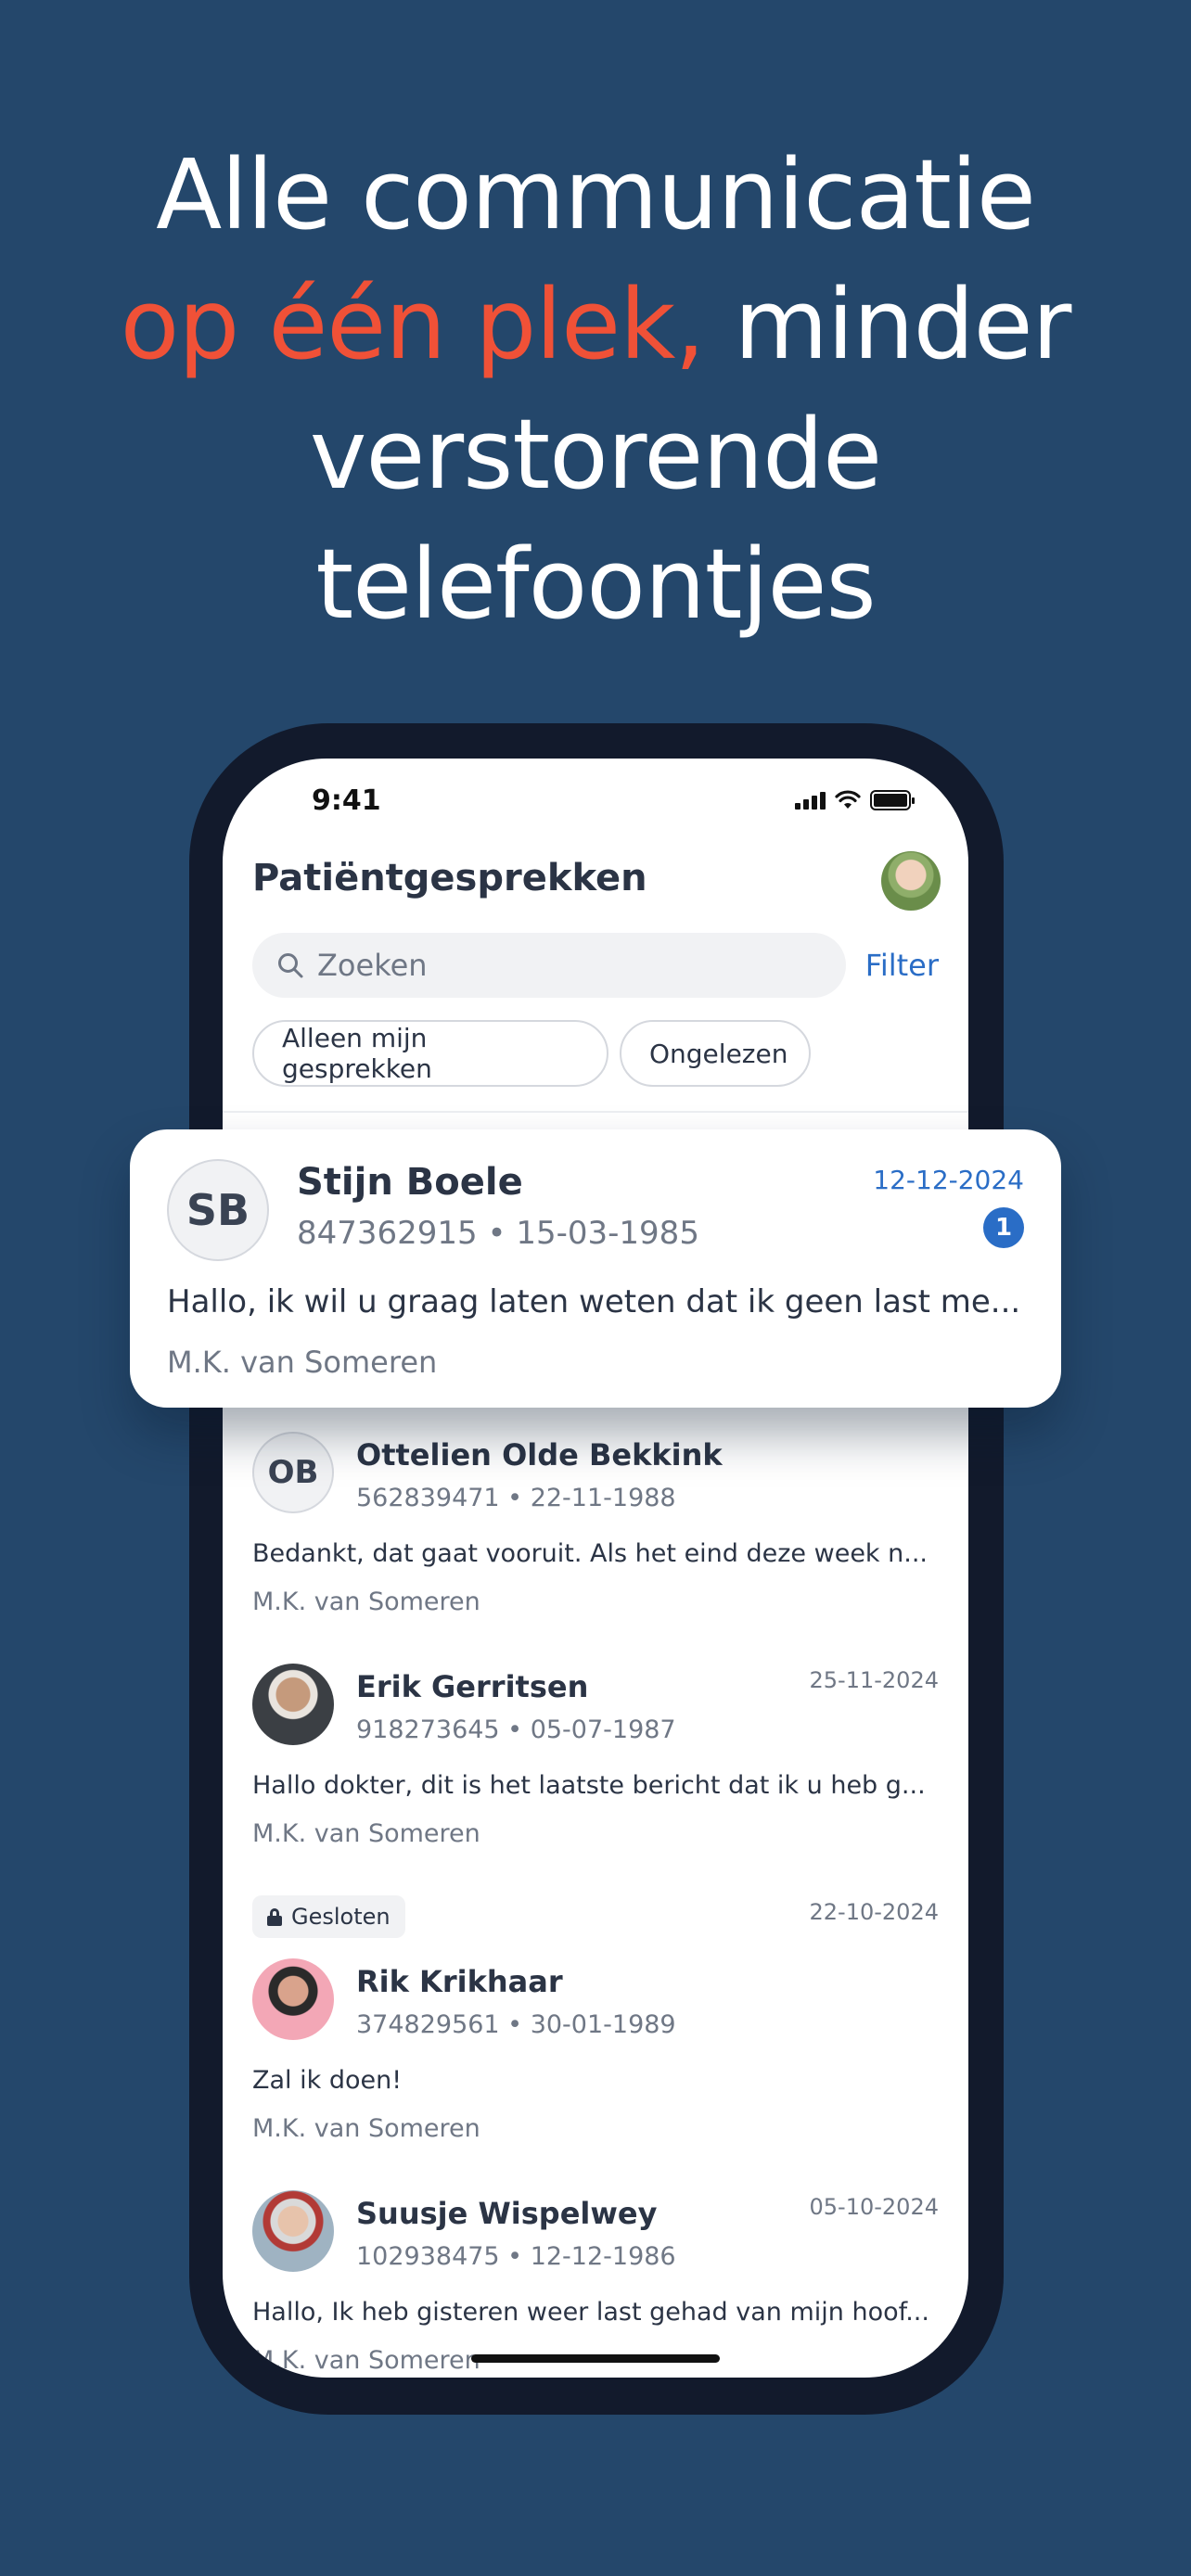 The height and width of the screenshot is (2576, 1191). Describe the element at coordinates (595, 585) in the screenshot. I see `headline-line-4: telefoontjes` at that location.